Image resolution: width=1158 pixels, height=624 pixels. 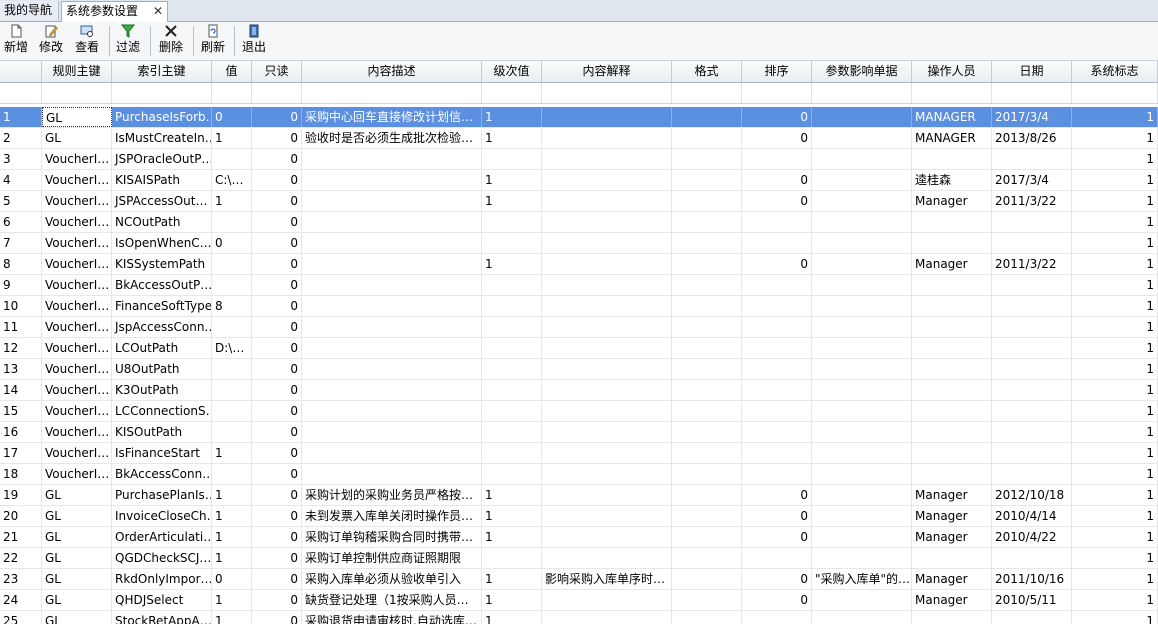 I want to click on table-row: 15 VoucherI… LCConnectionS… 0 1, so click(x=579, y=411).